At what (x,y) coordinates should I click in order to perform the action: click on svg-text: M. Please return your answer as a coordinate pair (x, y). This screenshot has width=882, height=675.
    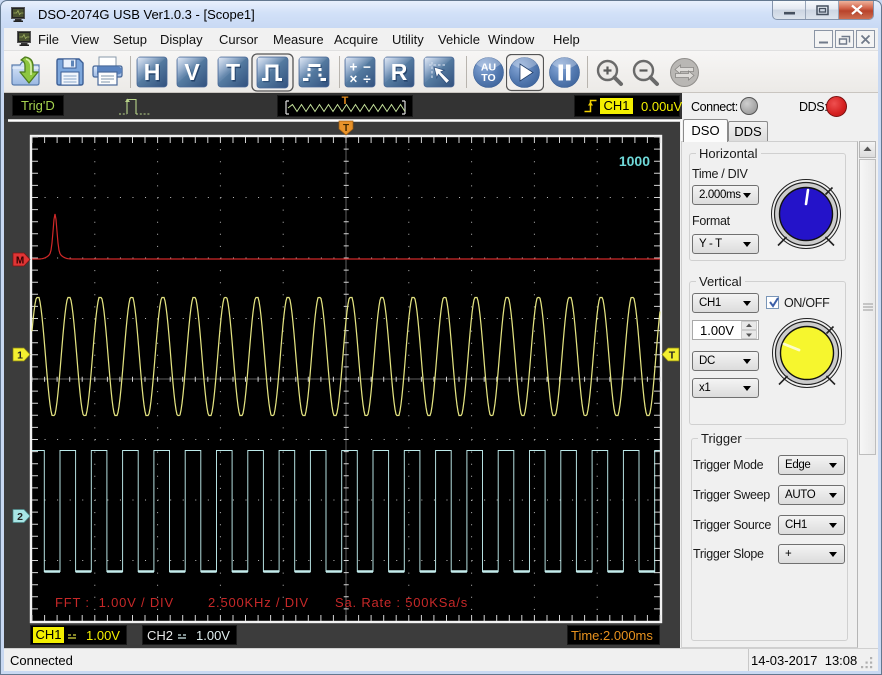
    Looking at the image, I should click on (20, 261).